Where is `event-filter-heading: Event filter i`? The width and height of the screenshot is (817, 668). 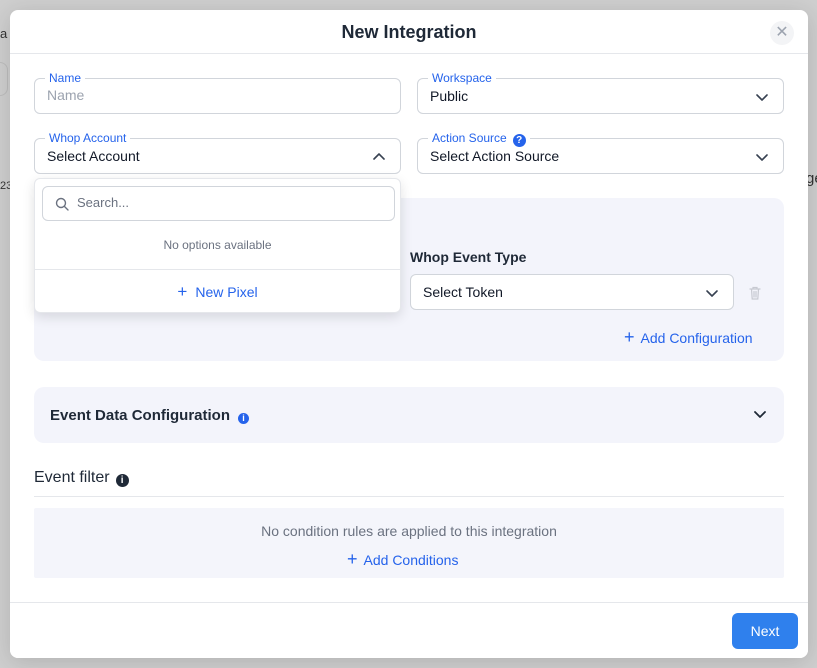
event-filter-heading: Event filter i is located at coordinates (81, 478).